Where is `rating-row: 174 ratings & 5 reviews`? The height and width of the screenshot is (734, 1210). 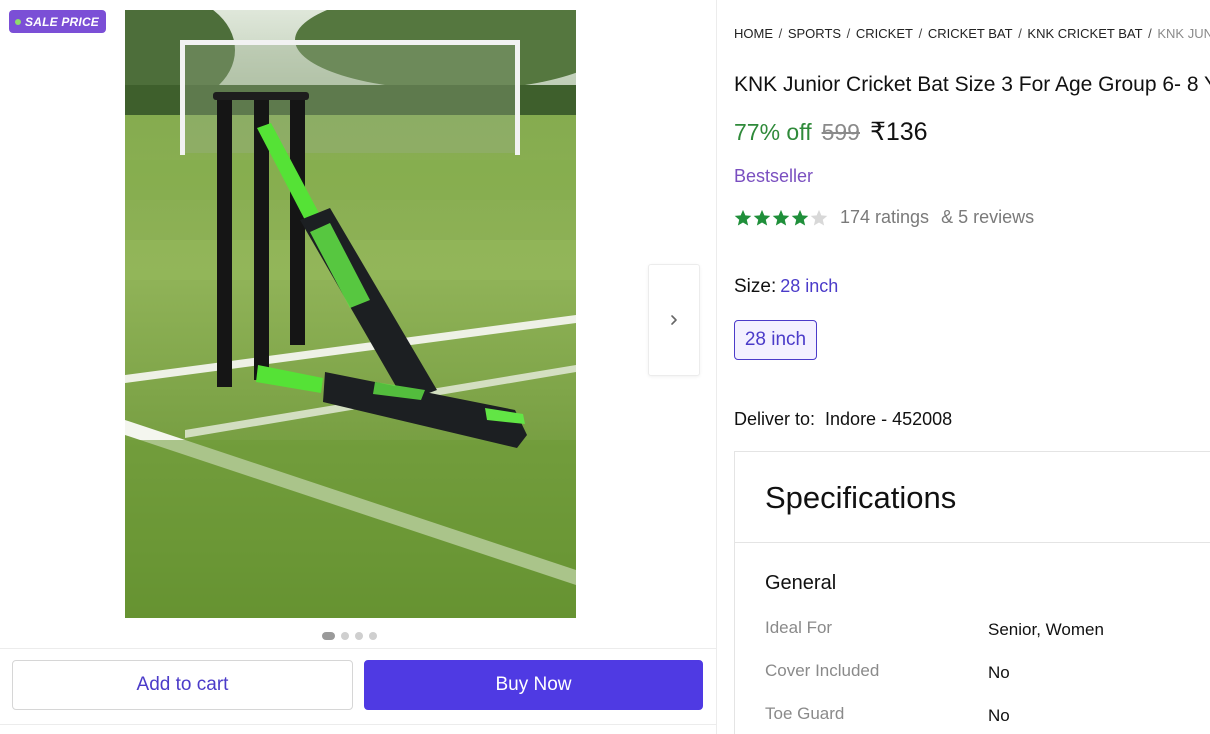 rating-row: 174 ratings & 5 reviews is located at coordinates (884, 217).